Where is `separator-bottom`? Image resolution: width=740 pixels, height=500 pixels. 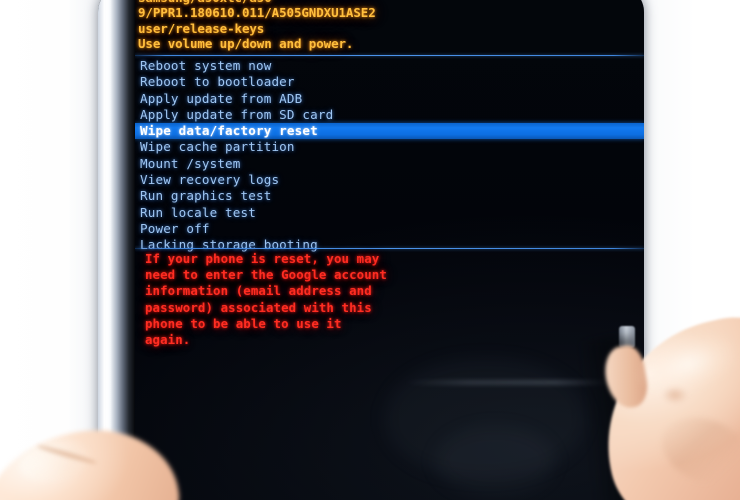 separator-bottom is located at coordinates (389, 248).